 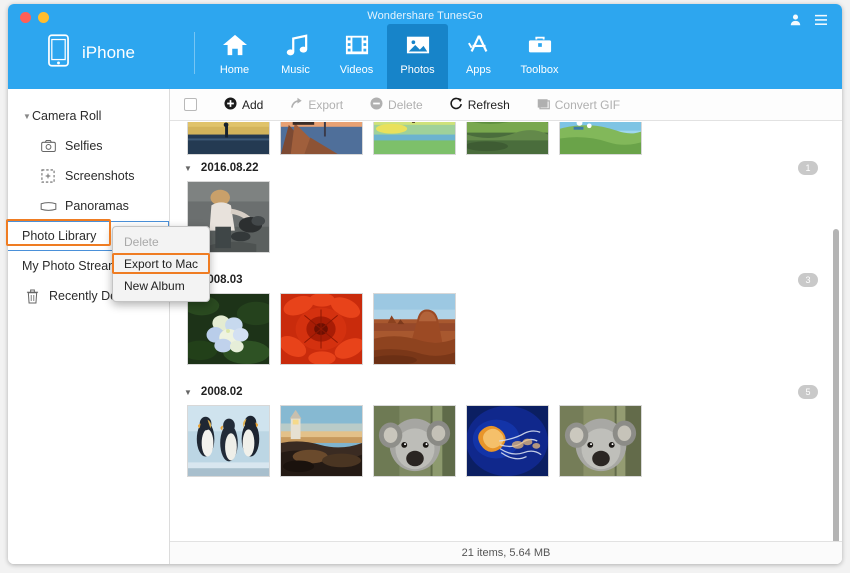 What do you see at coordinates (808, 280) in the screenshot?
I see `group-count-badge: 3` at bounding box center [808, 280].